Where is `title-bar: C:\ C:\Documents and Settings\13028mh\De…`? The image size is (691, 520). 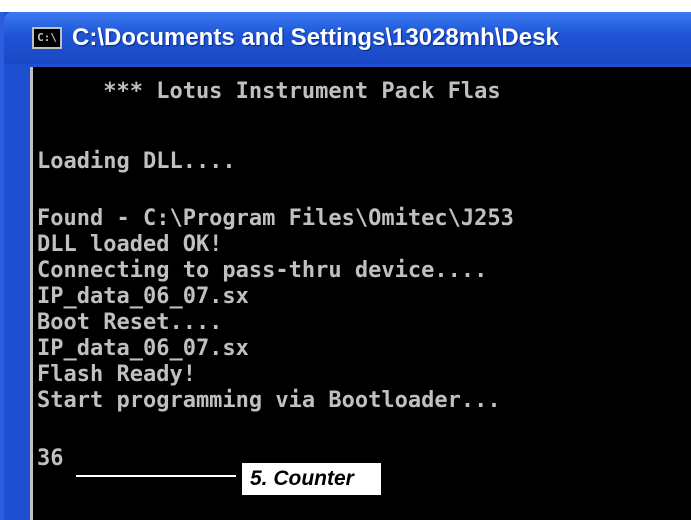 title-bar: C:\ C:\Documents and Settings\13028mh\De… is located at coordinates (347, 38).